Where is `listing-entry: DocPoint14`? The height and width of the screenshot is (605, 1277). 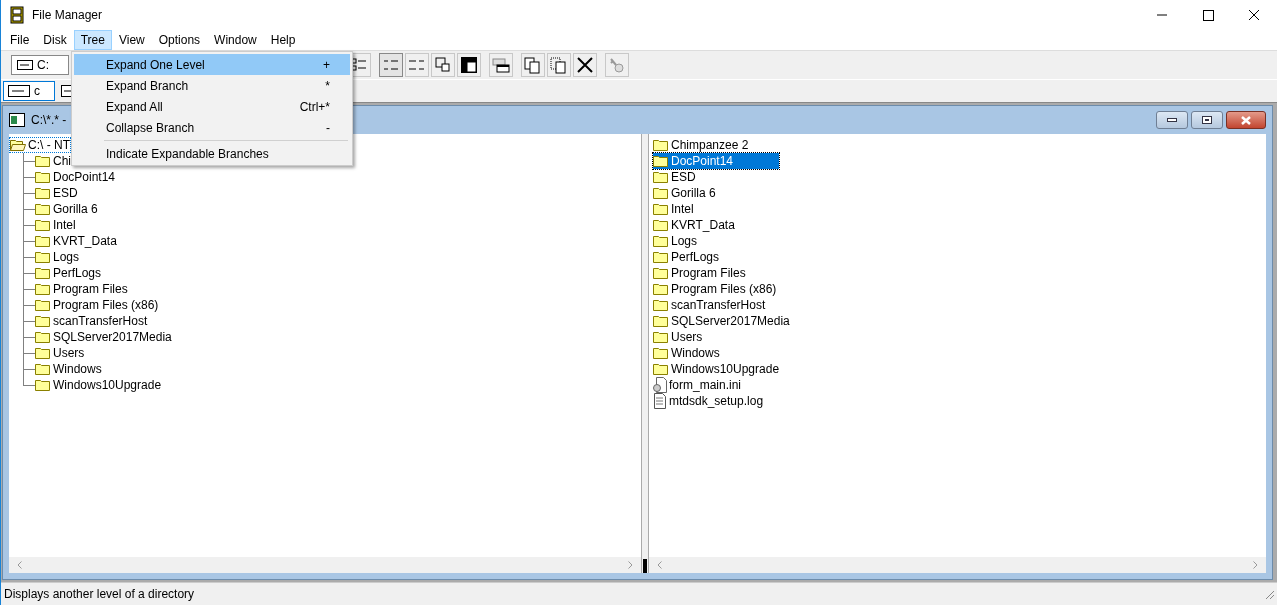
listing-entry: DocPoint14 is located at coordinates (716, 161).